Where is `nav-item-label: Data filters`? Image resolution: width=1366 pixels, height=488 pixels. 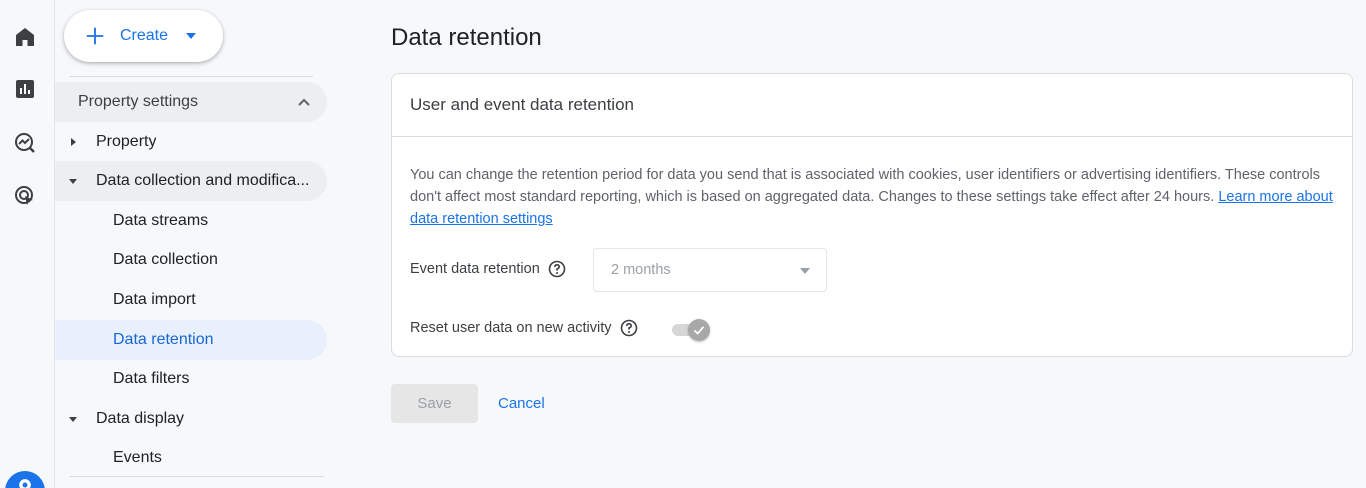
nav-item-label: Data filters is located at coordinates (151, 378).